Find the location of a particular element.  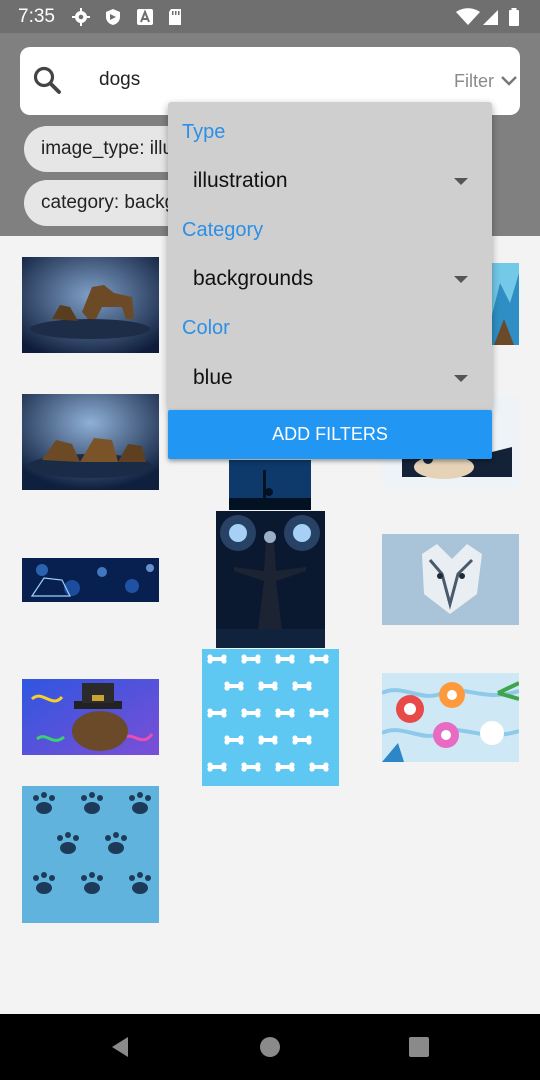

navigation-bar is located at coordinates (270, 1047).